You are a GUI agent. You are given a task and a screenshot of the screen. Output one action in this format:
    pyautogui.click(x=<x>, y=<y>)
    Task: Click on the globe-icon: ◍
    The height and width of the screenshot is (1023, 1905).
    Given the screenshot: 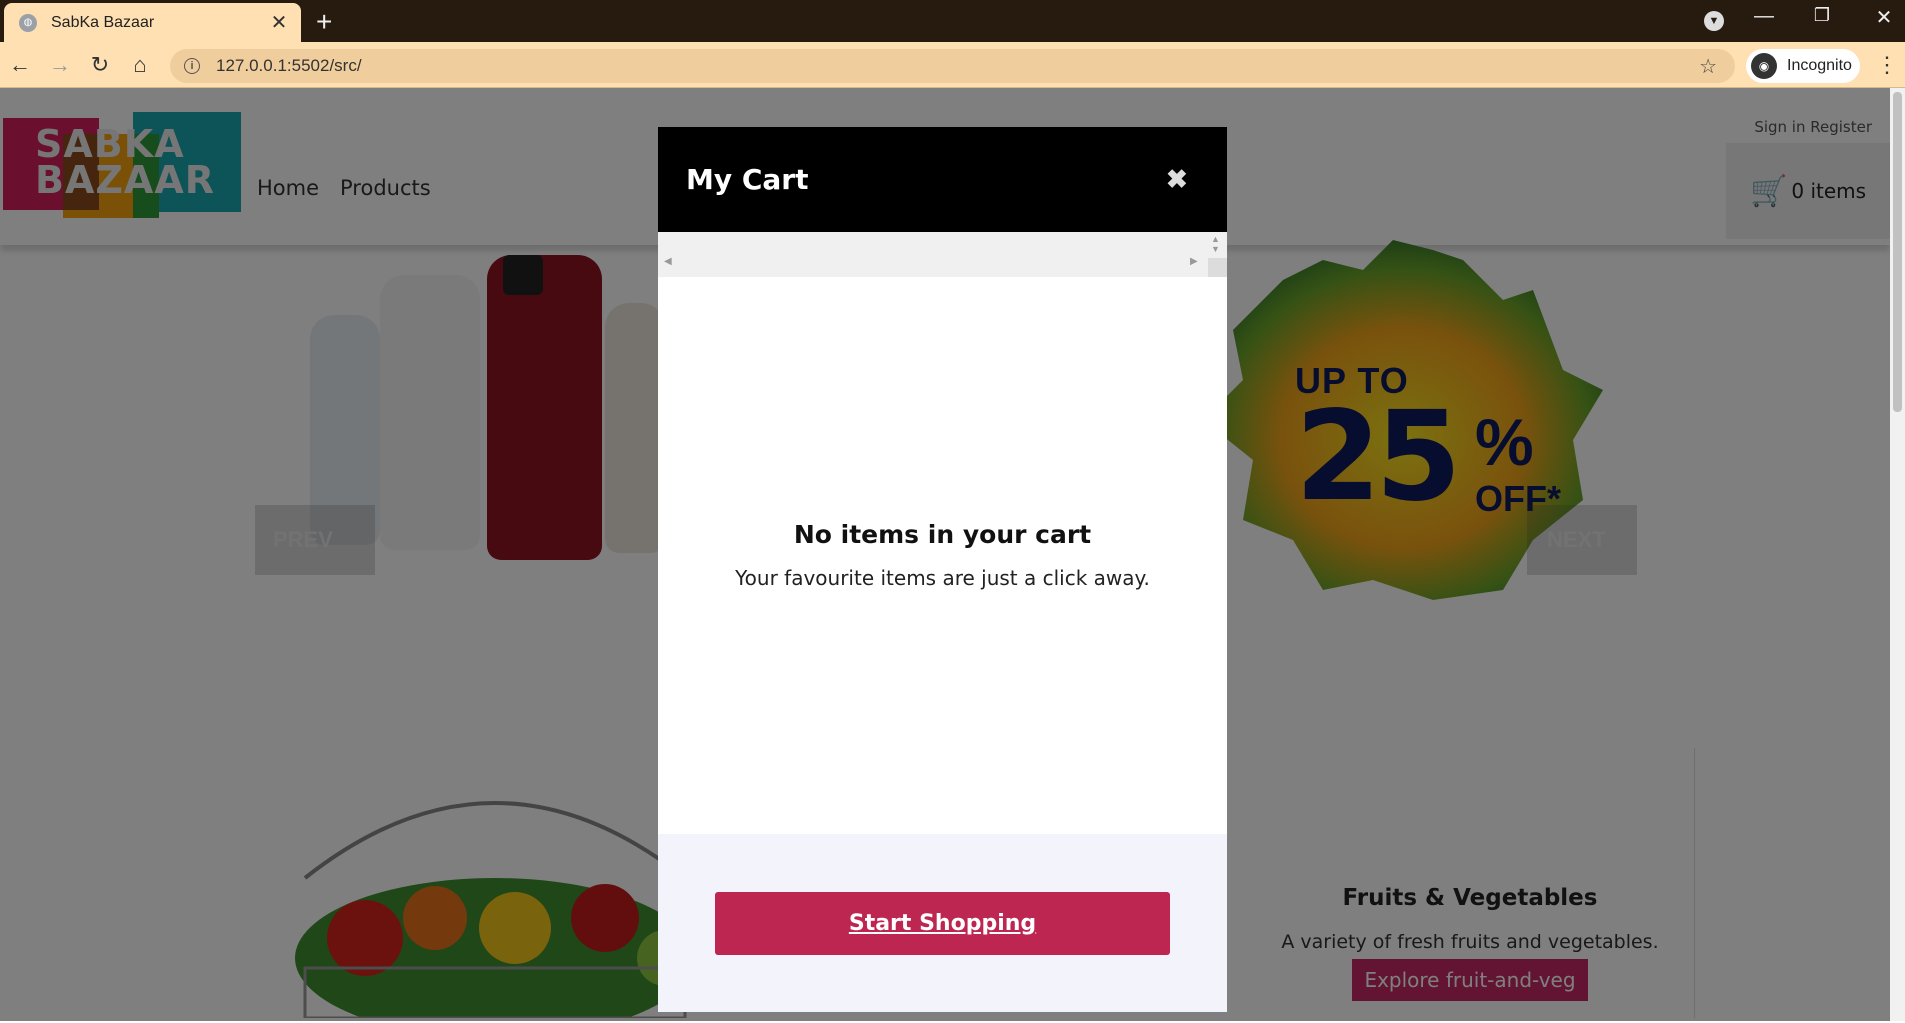 What is the action you would take?
    pyautogui.click(x=28, y=22)
    